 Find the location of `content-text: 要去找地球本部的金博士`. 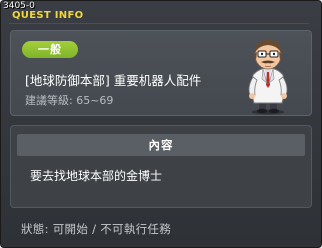

content-text: 要去找地球本部的金博士 is located at coordinates (96, 176).